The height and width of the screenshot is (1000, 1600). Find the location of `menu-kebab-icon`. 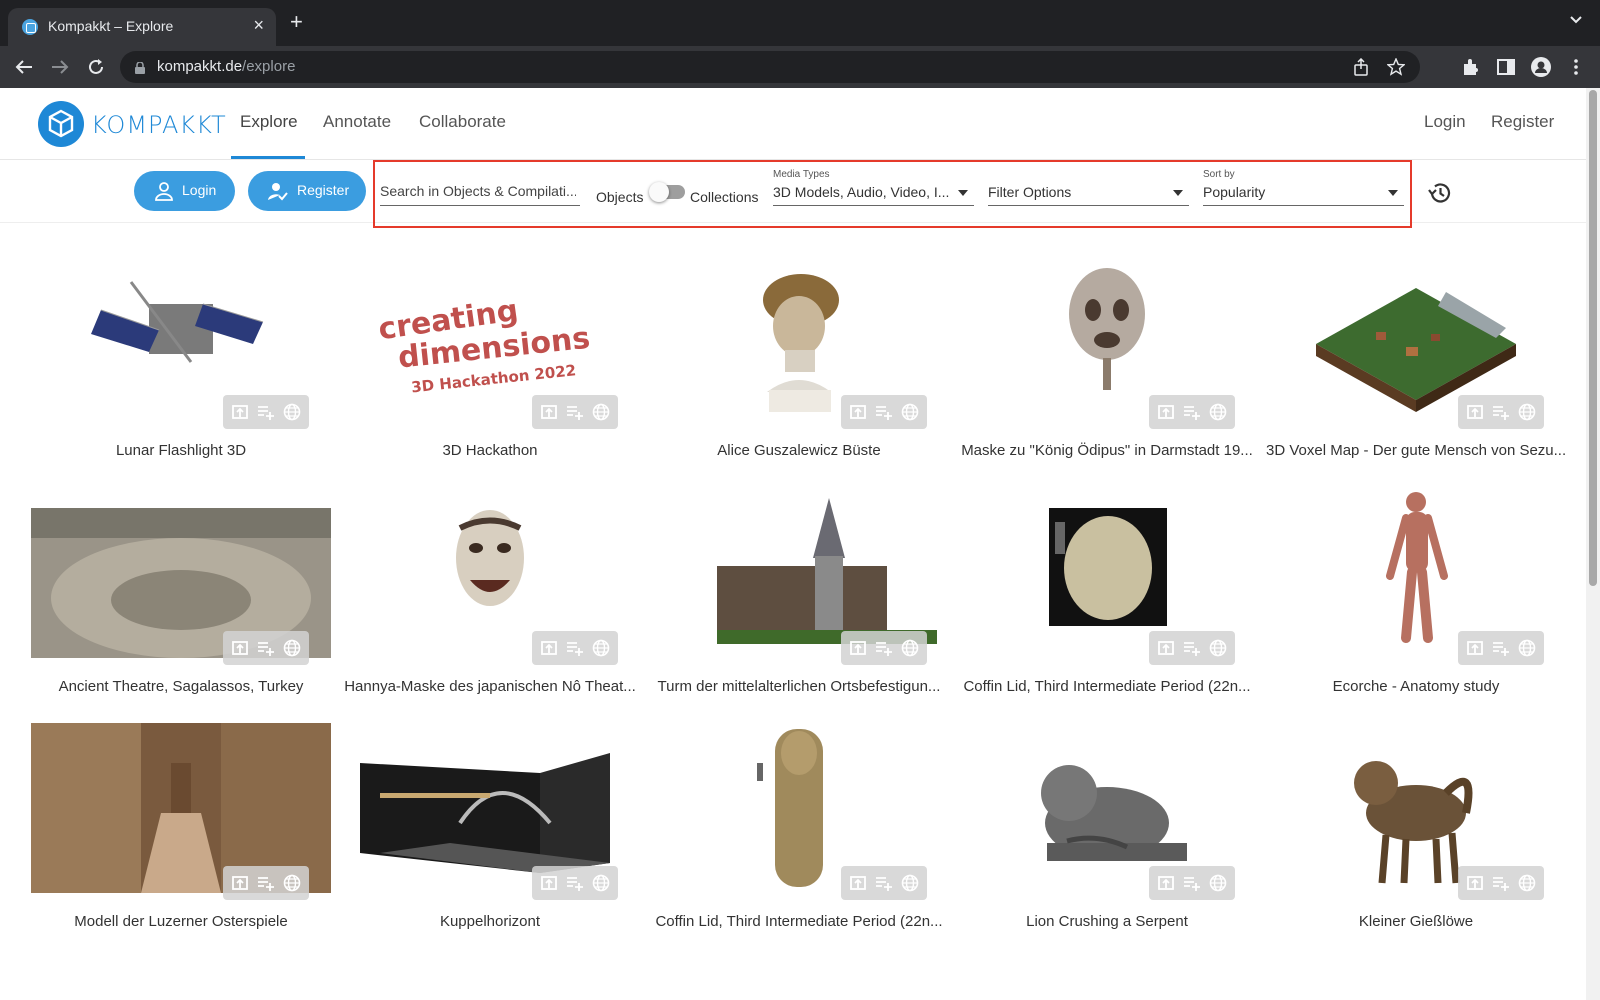

menu-kebab-icon is located at coordinates (1576, 67).